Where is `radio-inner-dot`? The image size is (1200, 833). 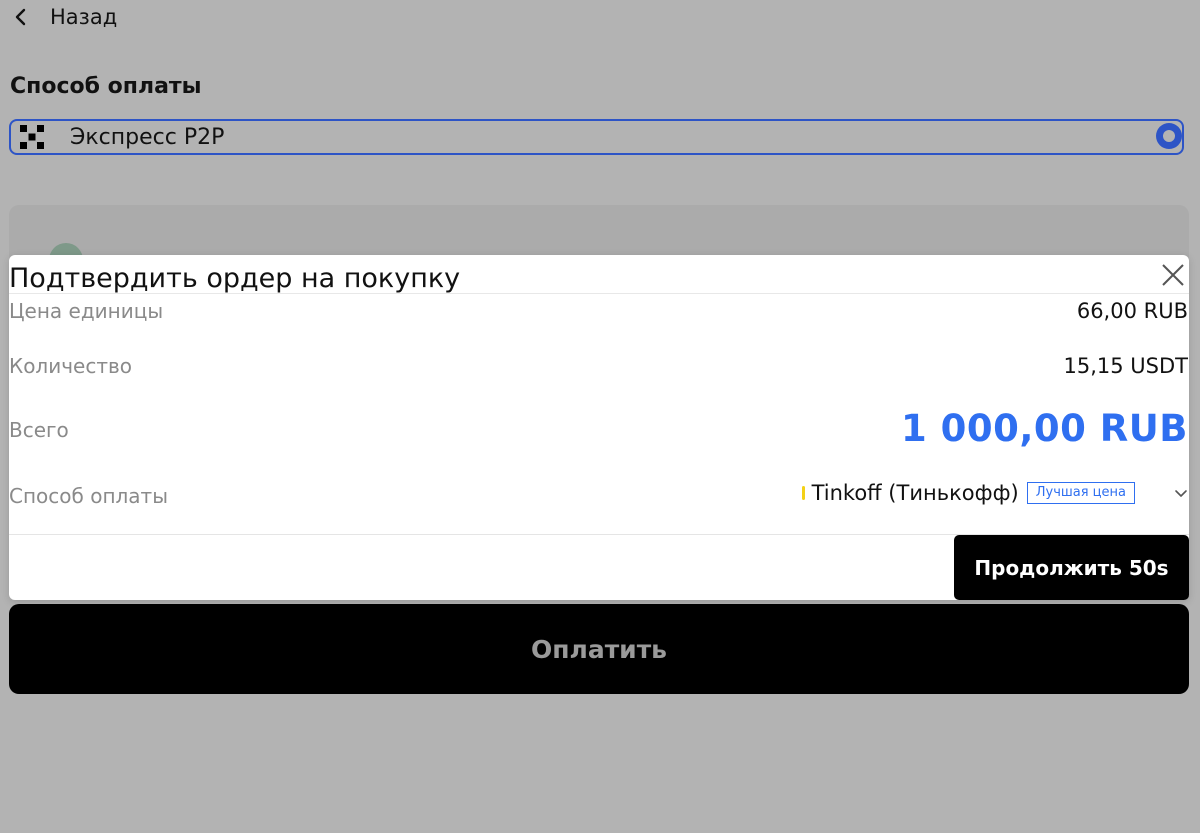
radio-inner-dot is located at coordinates (1169, 136).